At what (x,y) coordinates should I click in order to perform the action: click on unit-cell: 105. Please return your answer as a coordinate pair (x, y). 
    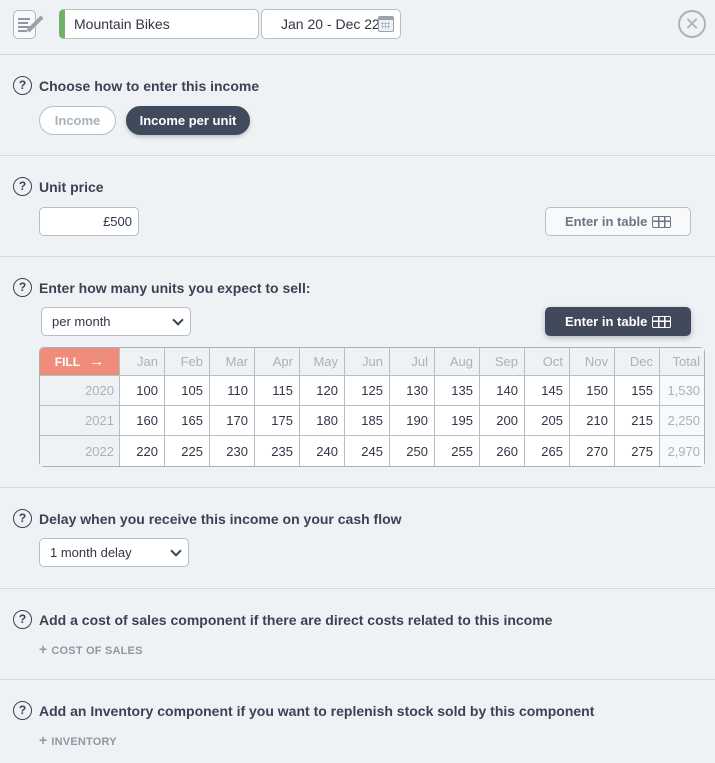
    Looking at the image, I should click on (187, 391).